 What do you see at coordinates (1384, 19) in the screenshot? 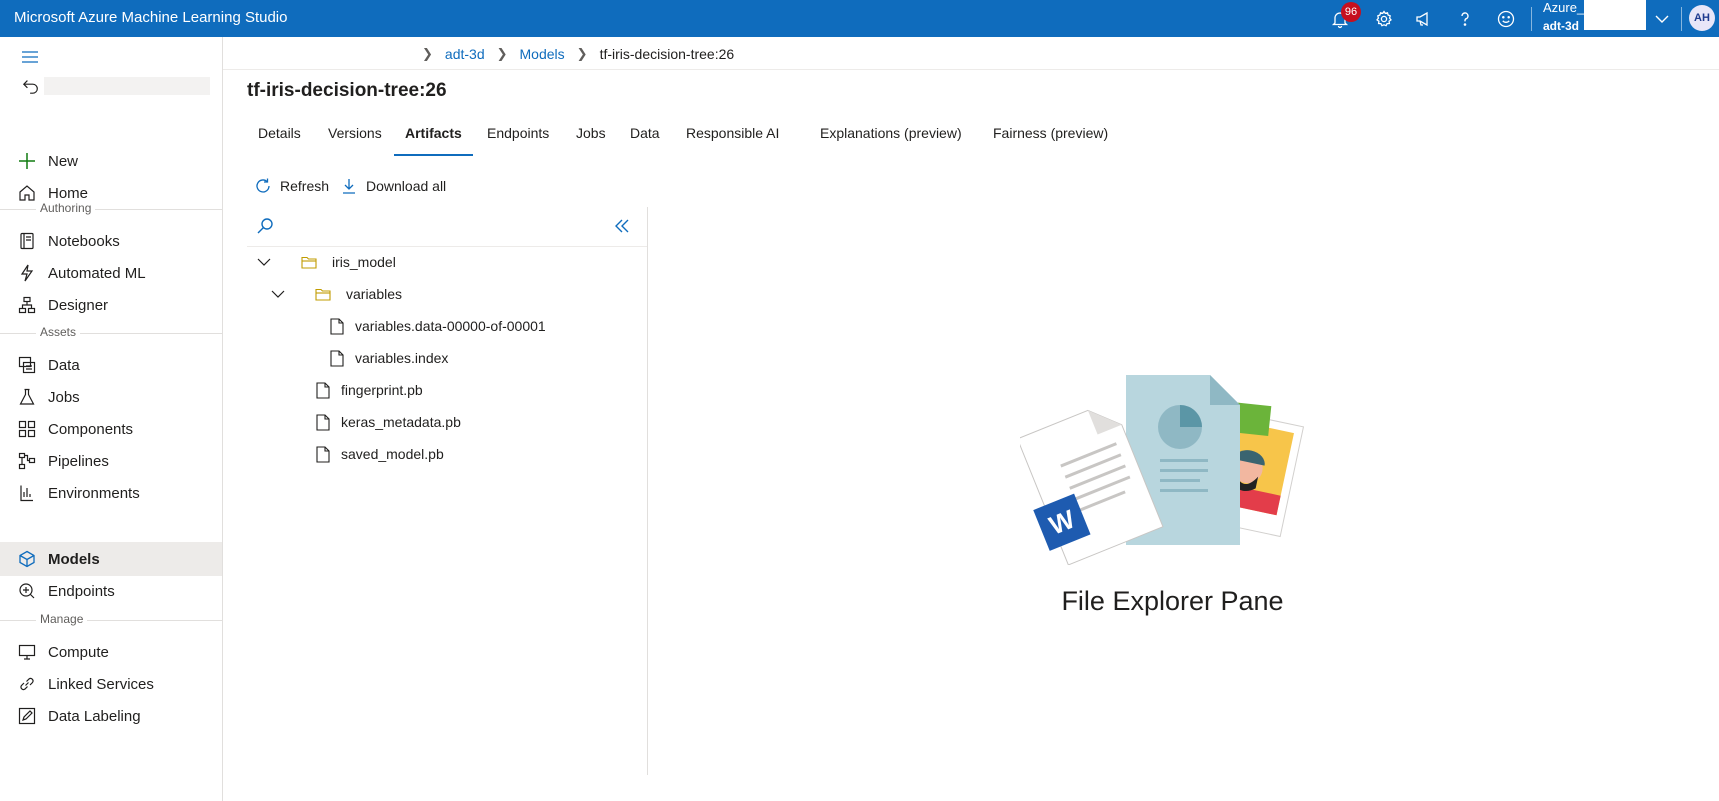
I see `gear-icon` at bounding box center [1384, 19].